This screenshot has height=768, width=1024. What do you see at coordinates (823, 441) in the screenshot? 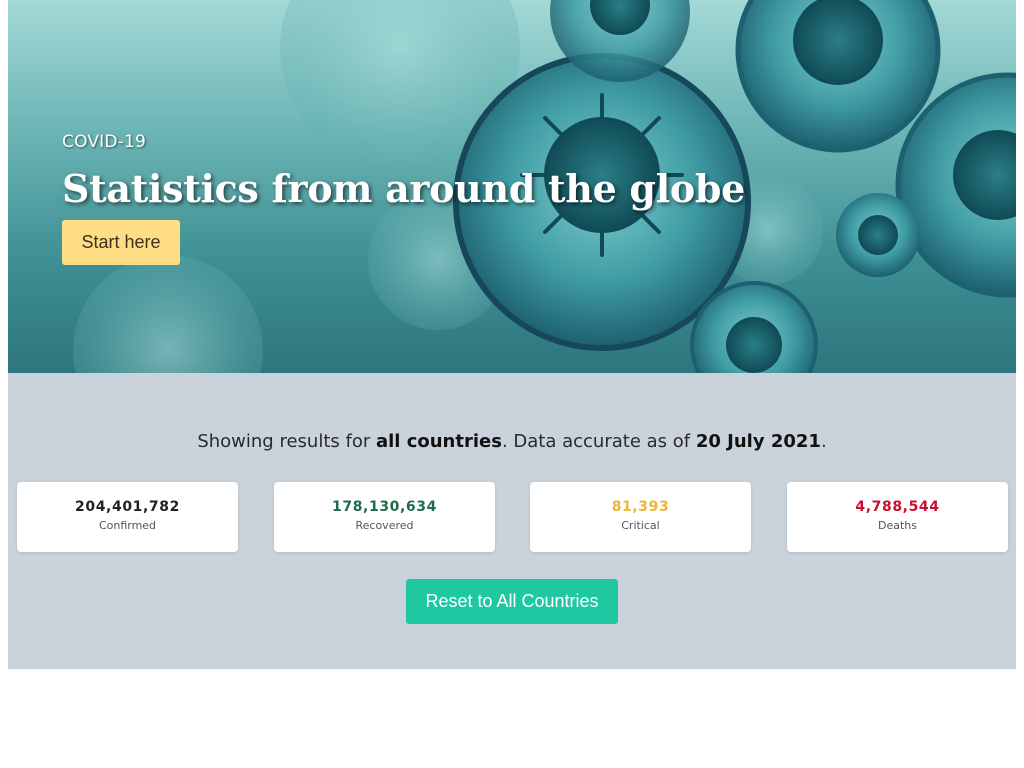
I see `summary-suffix: .` at bounding box center [823, 441].